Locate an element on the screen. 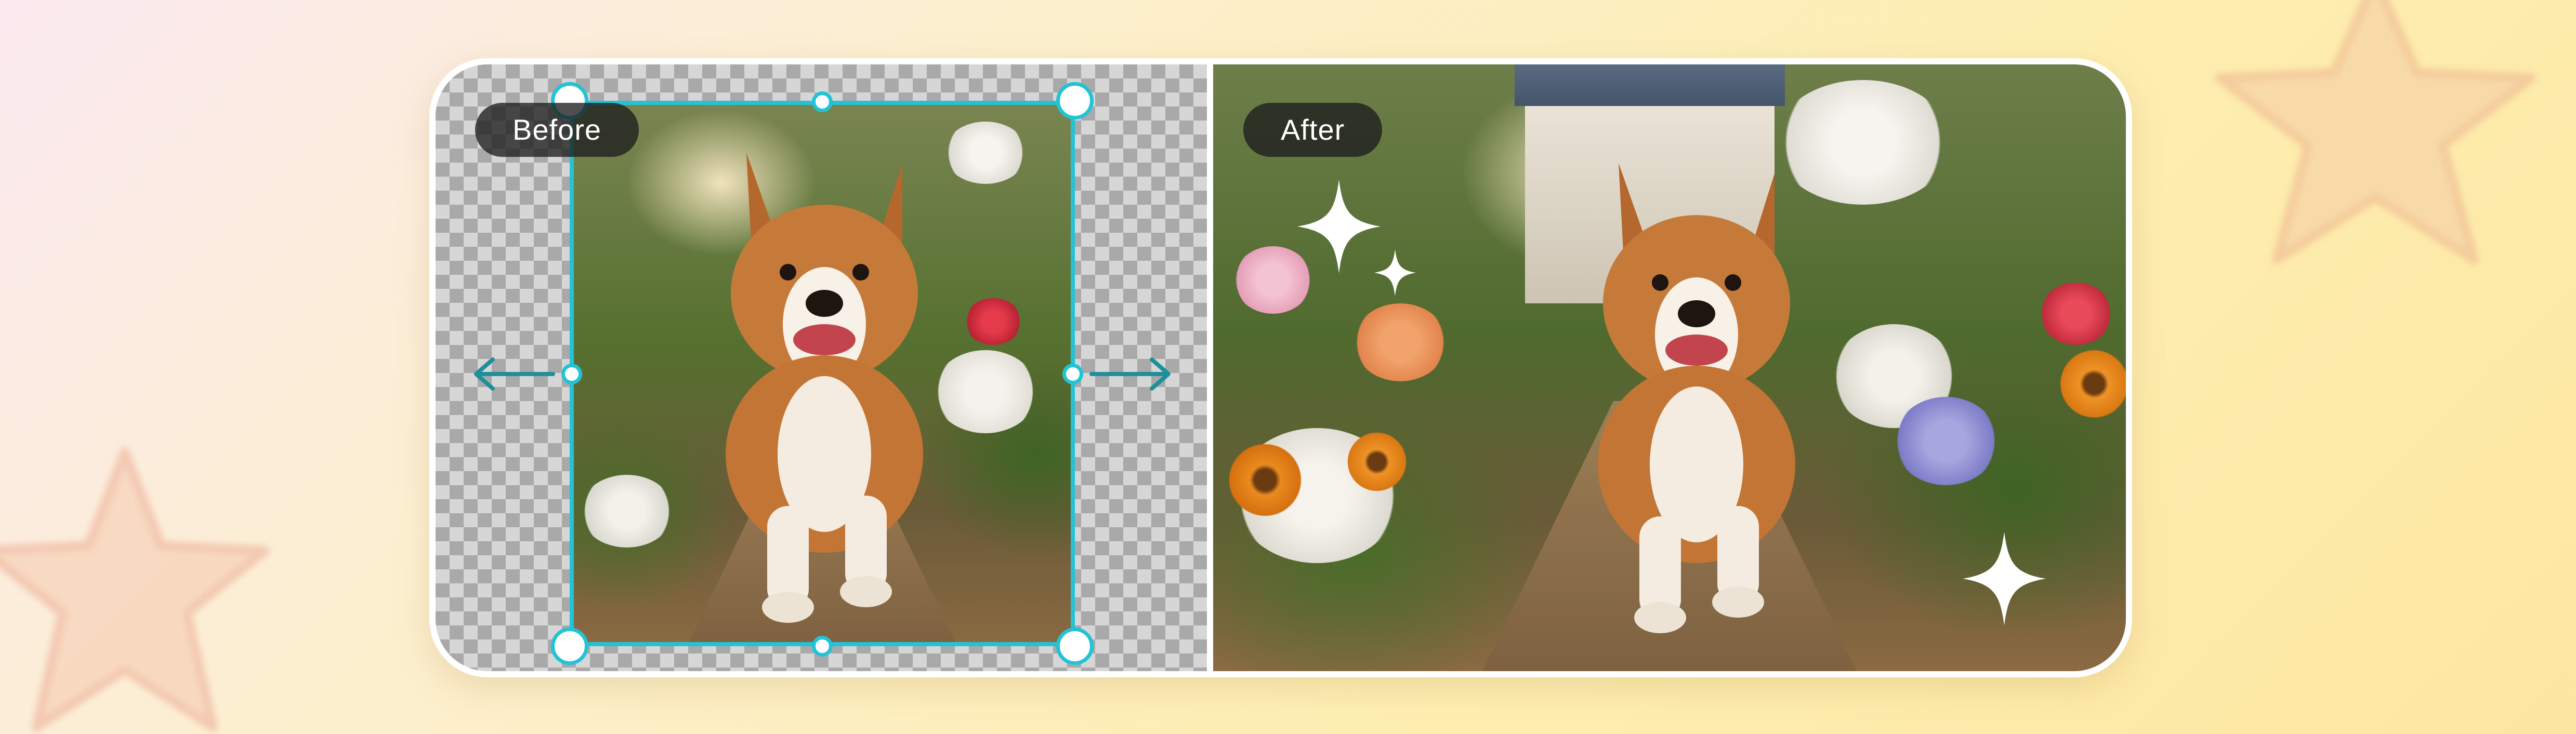 The height and width of the screenshot is (734, 2576). crop-handle-bottom-right is located at coordinates (1075, 647).